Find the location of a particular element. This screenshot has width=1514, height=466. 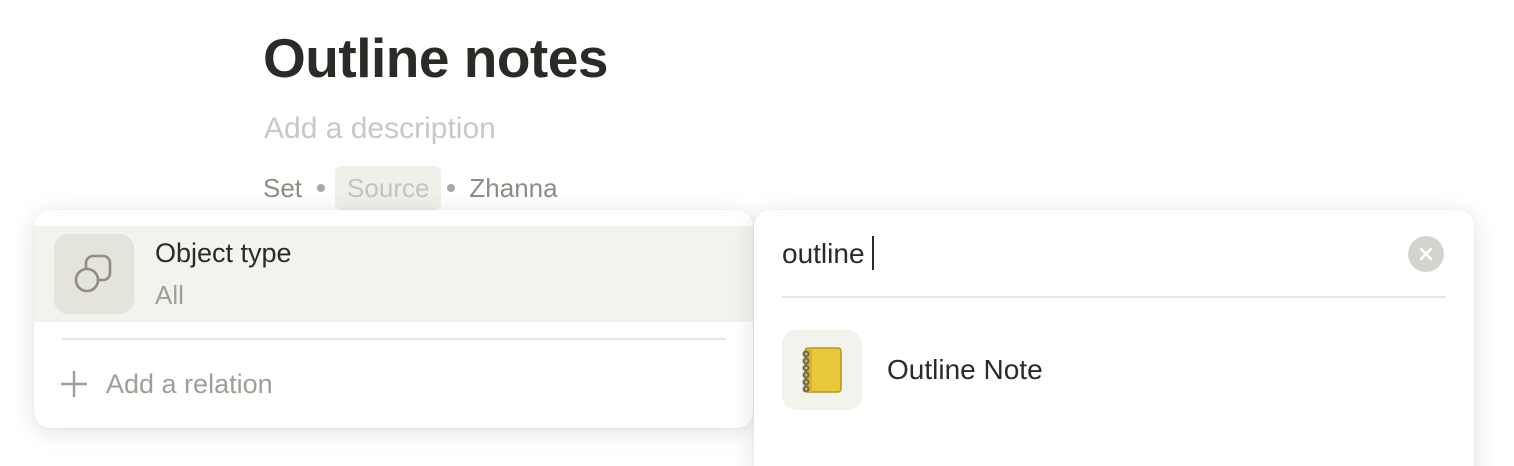

description-field: Add a description is located at coordinates (380, 129).